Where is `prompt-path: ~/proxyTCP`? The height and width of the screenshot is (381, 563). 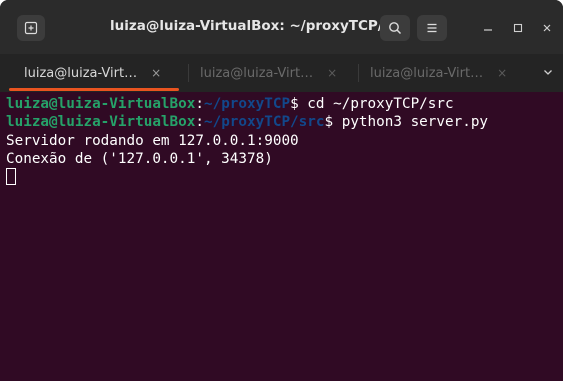 prompt-path: ~/proxyTCP is located at coordinates (247, 104).